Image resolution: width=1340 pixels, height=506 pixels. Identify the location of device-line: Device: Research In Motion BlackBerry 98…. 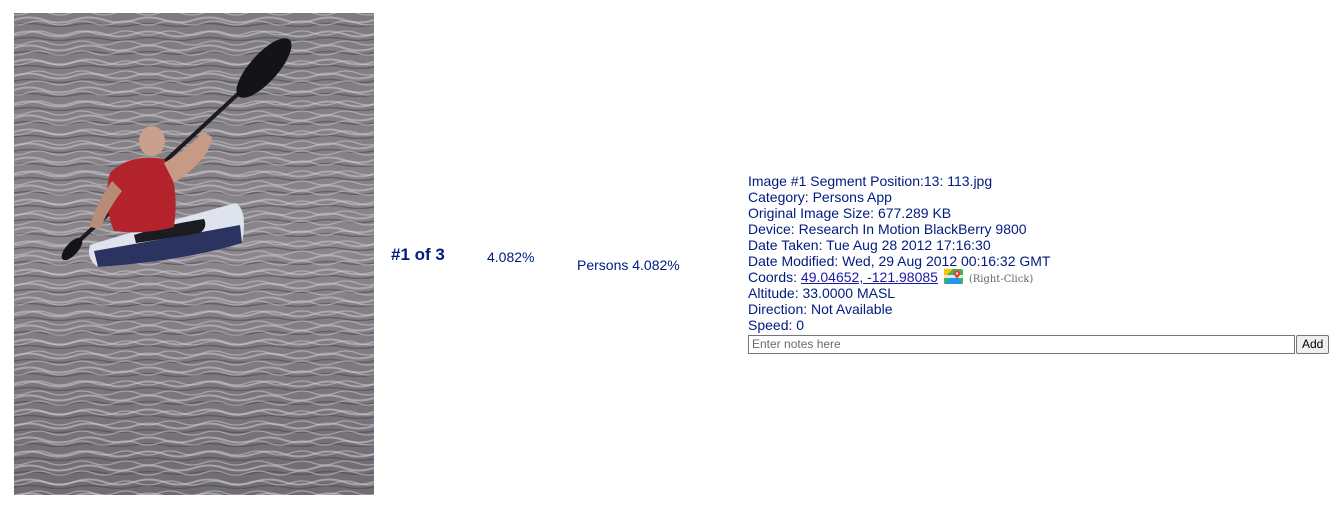
(887, 229).